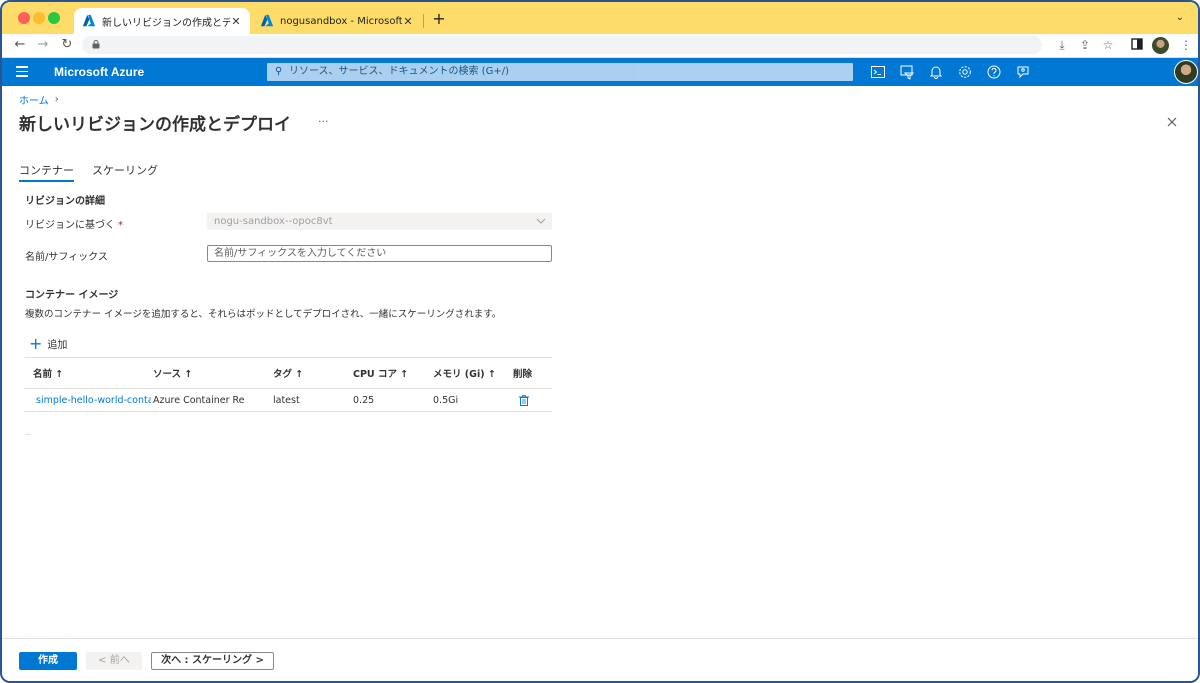 The width and height of the screenshot is (1200, 683). What do you see at coordinates (39, 18) in the screenshot?
I see `window-minimize-button` at bounding box center [39, 18].